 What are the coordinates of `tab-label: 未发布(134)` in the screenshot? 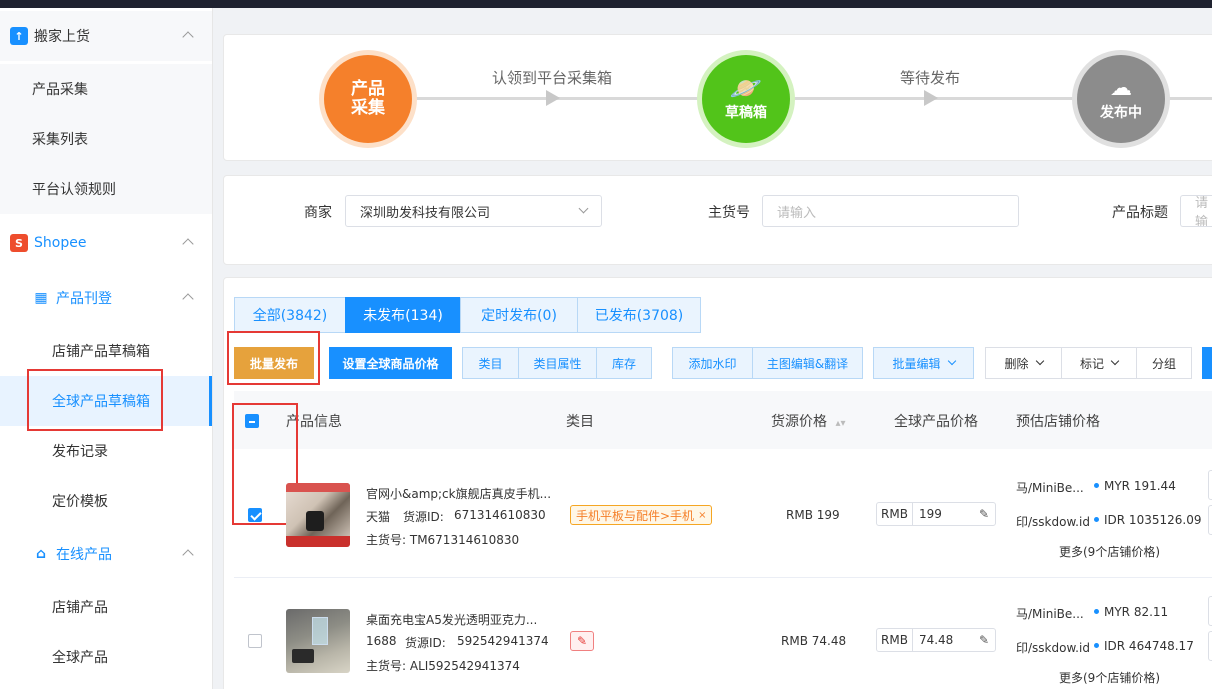 It's located at (403, 316).